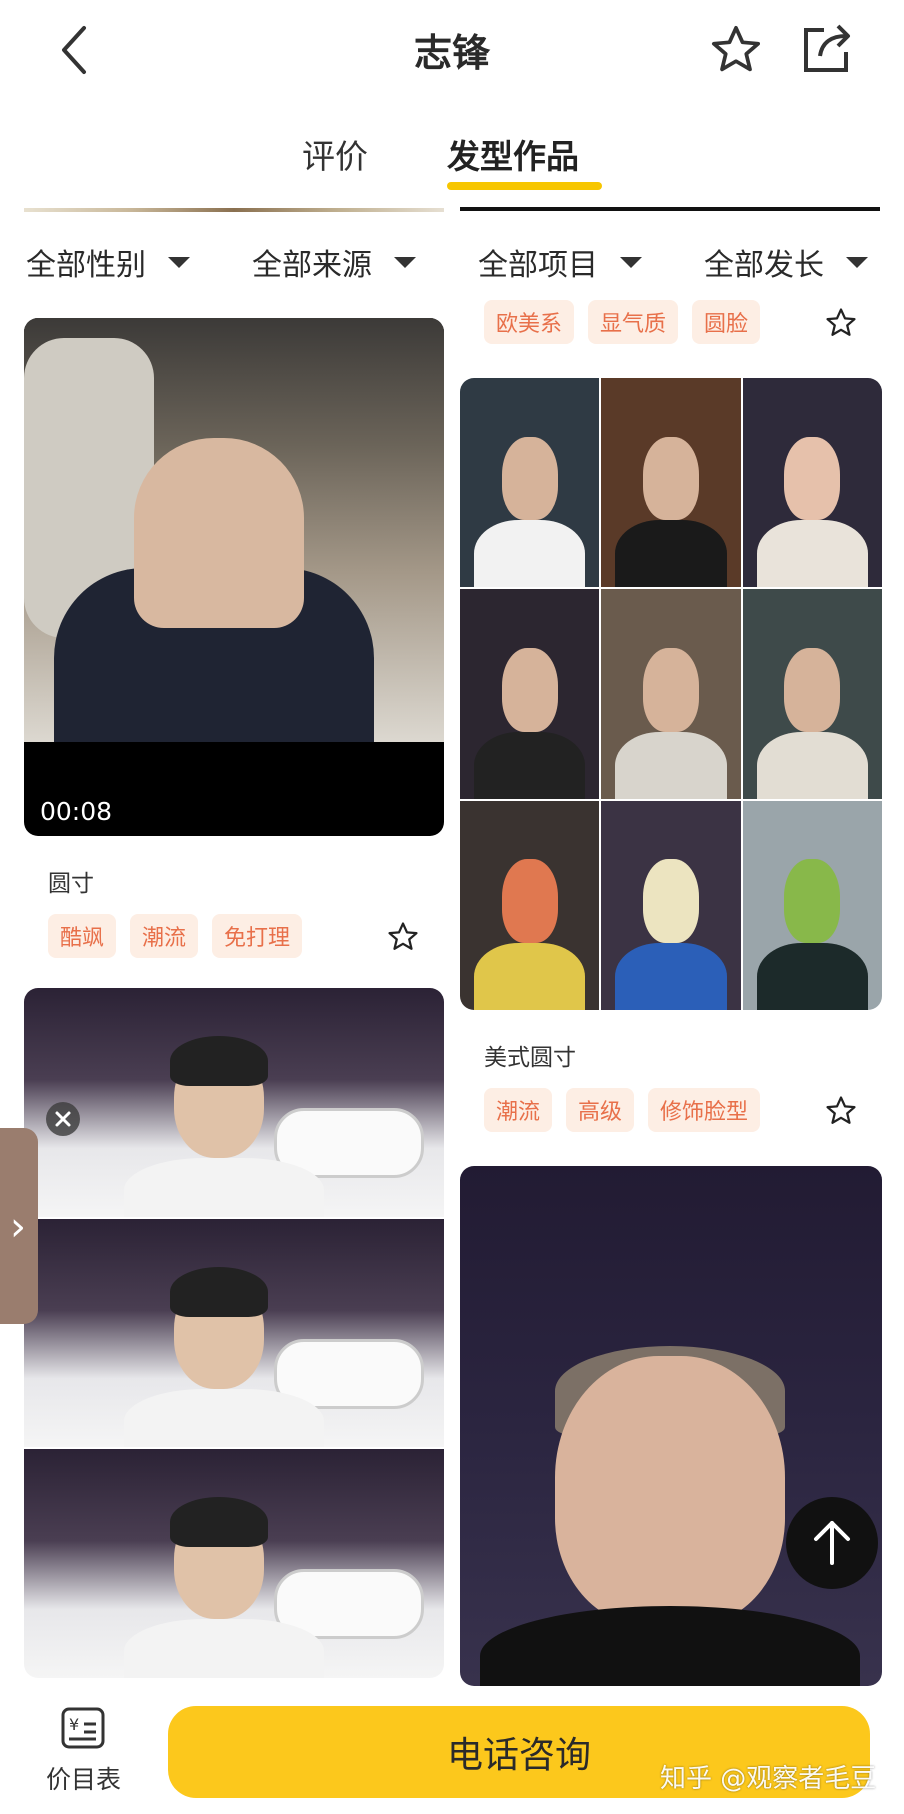 The height and width of the screenshot is (1814, 904). What do you see at coordinates (335, 154) in the screenshot?
I see `tab-review: 评价` at bounding box center [335, 154].